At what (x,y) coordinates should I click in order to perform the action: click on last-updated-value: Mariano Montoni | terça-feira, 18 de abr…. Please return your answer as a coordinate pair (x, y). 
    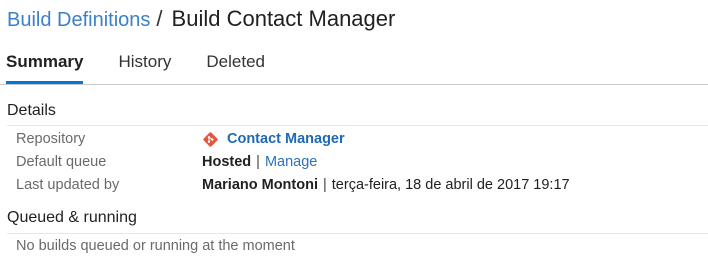
    Looking at the image, I should click on (386, 185).